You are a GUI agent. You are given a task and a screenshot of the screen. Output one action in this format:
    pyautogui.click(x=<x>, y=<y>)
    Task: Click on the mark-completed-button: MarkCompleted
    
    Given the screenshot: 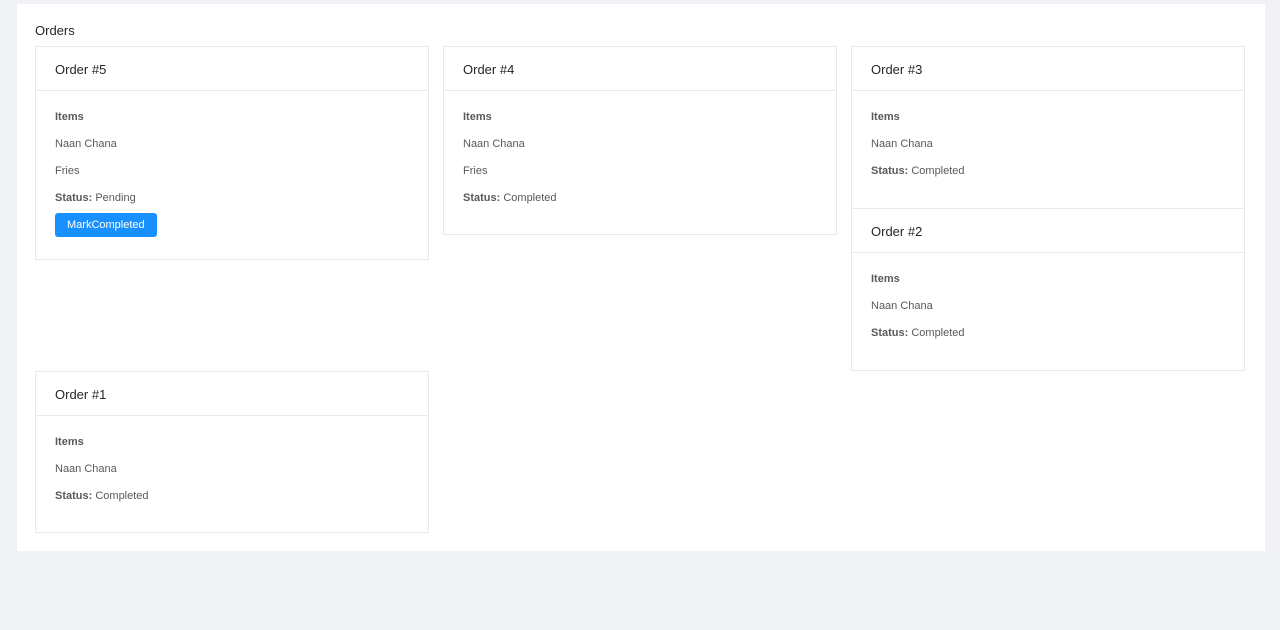 What is the action you would take?
    pyautogui.click(x=106, y=225)
    